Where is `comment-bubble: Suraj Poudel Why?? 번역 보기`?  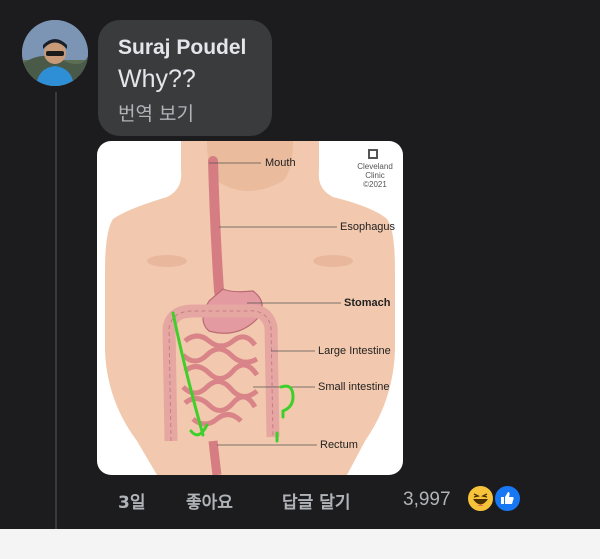
comment-bubble: Suraj Poudel Why?? 번역 보기 is located at coordinates (185, 78).